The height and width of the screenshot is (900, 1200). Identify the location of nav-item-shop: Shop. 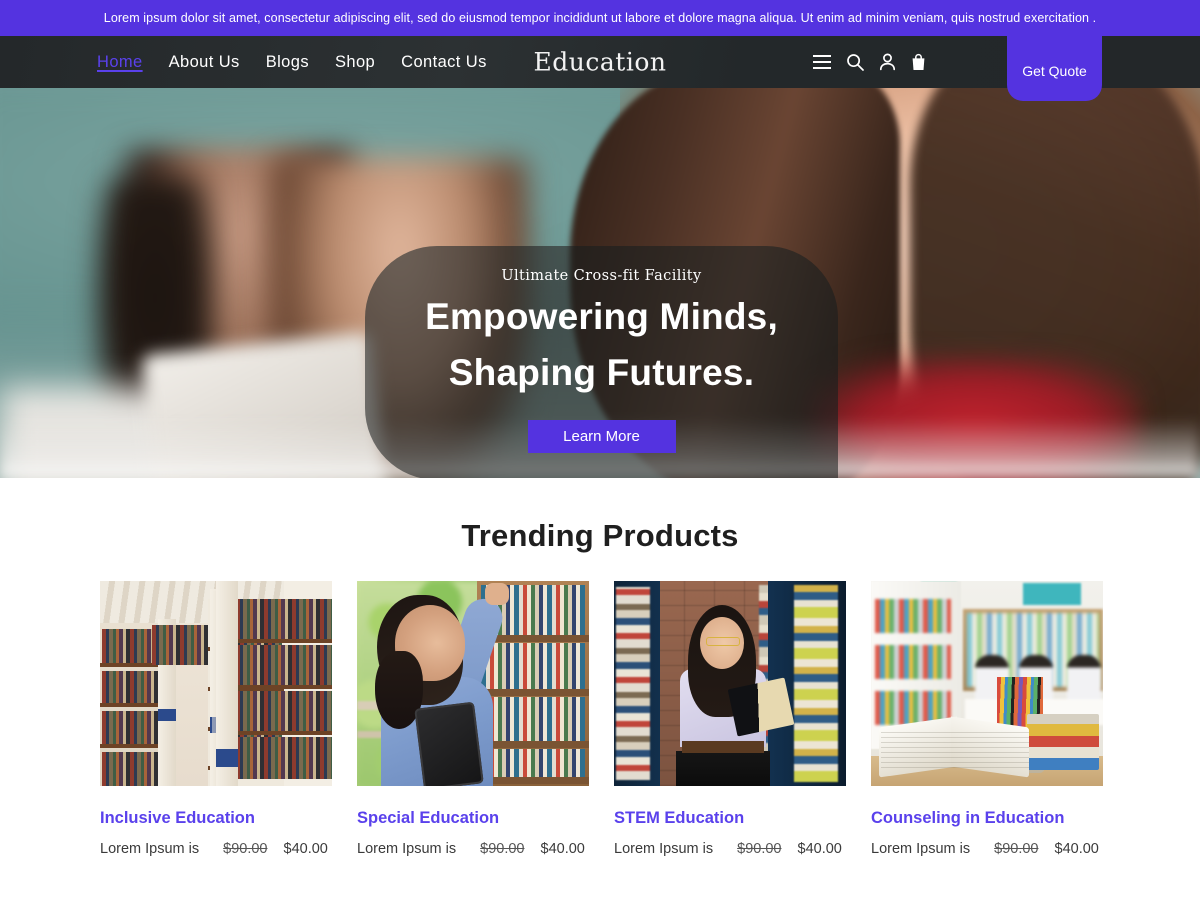
(355, 62).